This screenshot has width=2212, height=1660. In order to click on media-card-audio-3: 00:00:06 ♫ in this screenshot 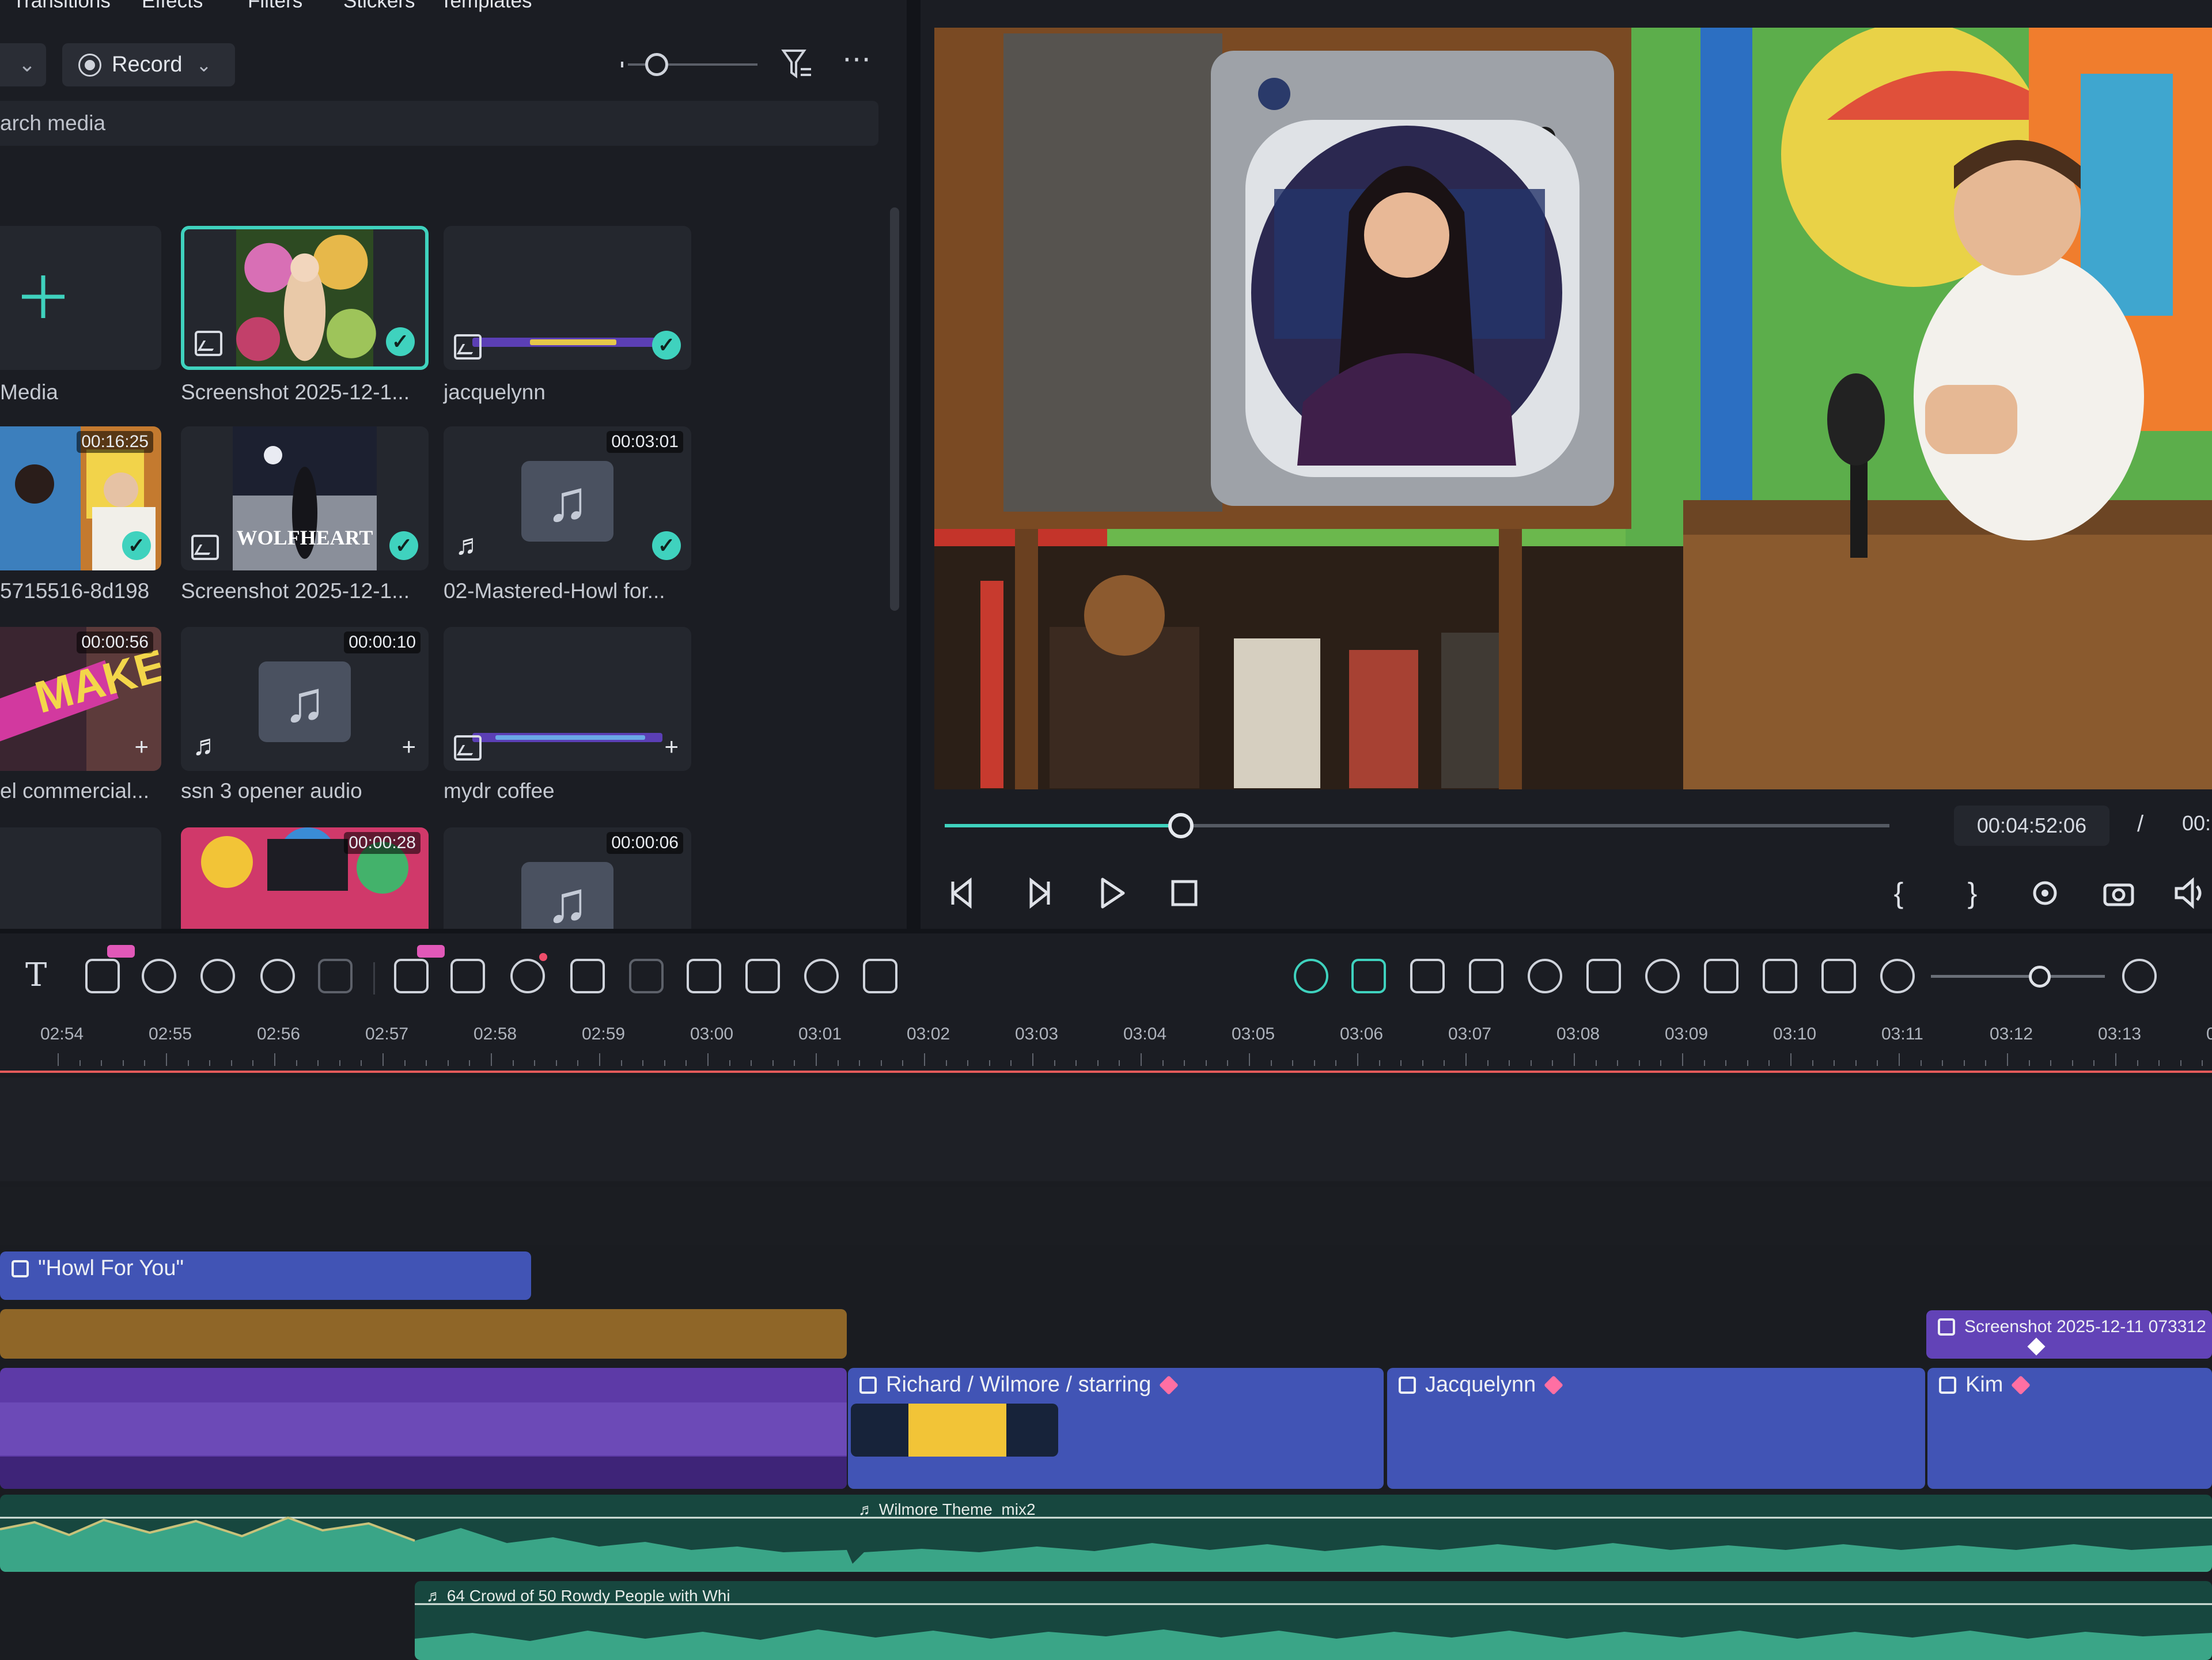, I will do `click(567, 878)`.